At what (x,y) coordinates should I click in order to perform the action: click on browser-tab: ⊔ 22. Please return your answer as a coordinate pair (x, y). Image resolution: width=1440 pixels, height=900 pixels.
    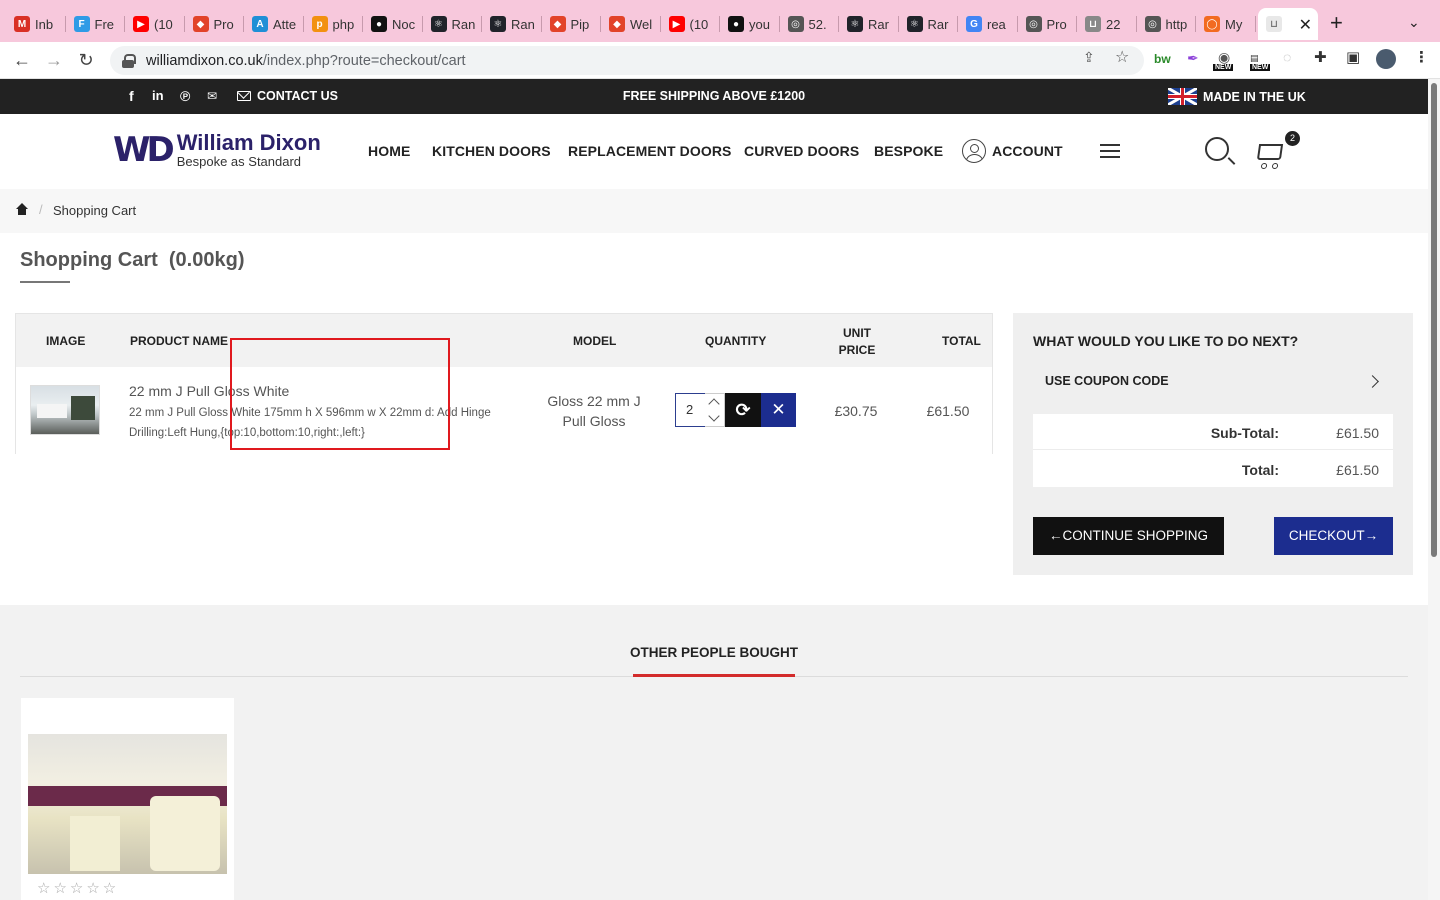
    Looking at the image, I should click on (1107, 24).